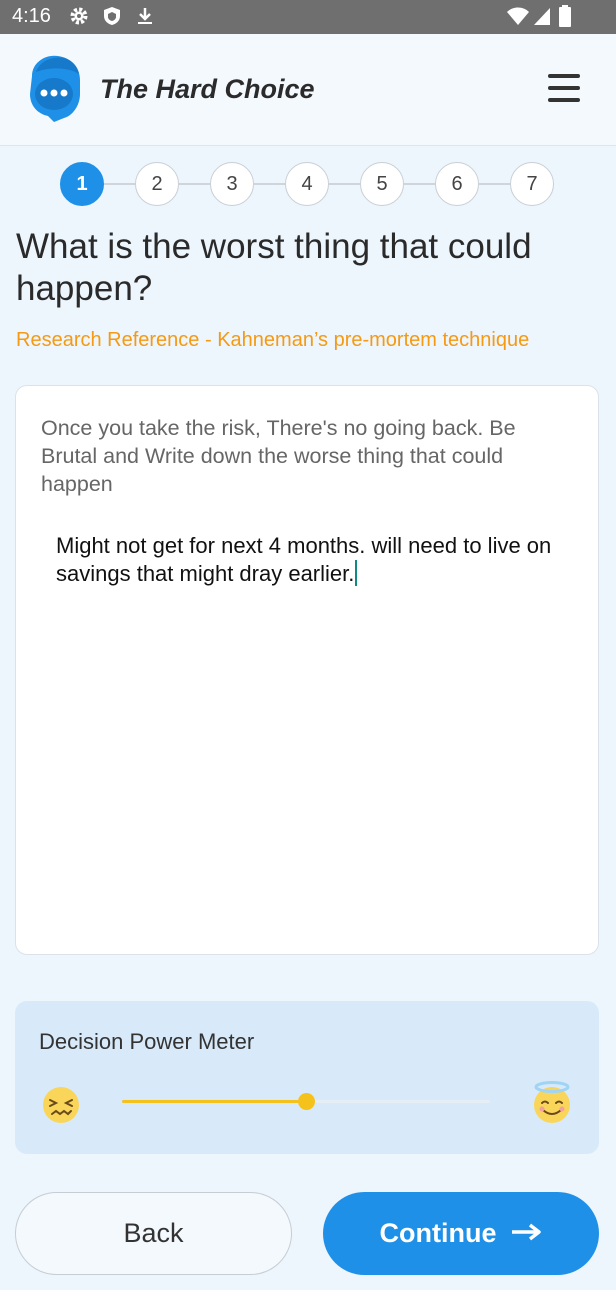 The width and height of the screenshot is (616, 1290). Describe the element at coordinates (526, 1233) in the screenshot. I see `arrow-right-icon` at that location.